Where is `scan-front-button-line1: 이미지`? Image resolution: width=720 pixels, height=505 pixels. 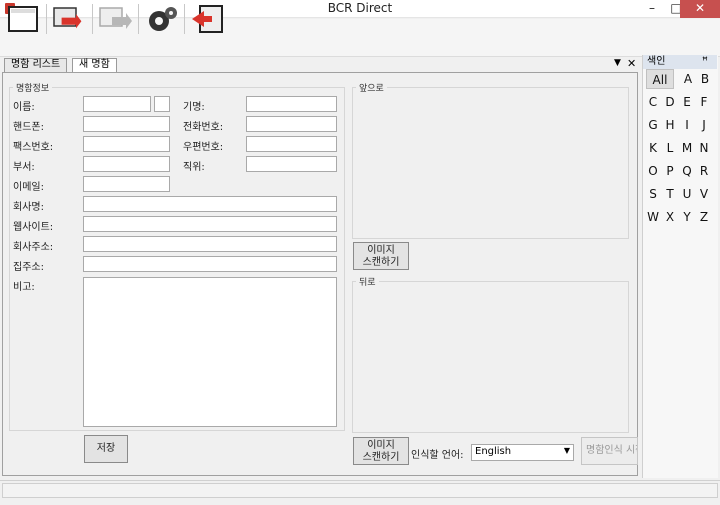 scan-front-button-line1: 이미지 is located at coordinates (381, 250).